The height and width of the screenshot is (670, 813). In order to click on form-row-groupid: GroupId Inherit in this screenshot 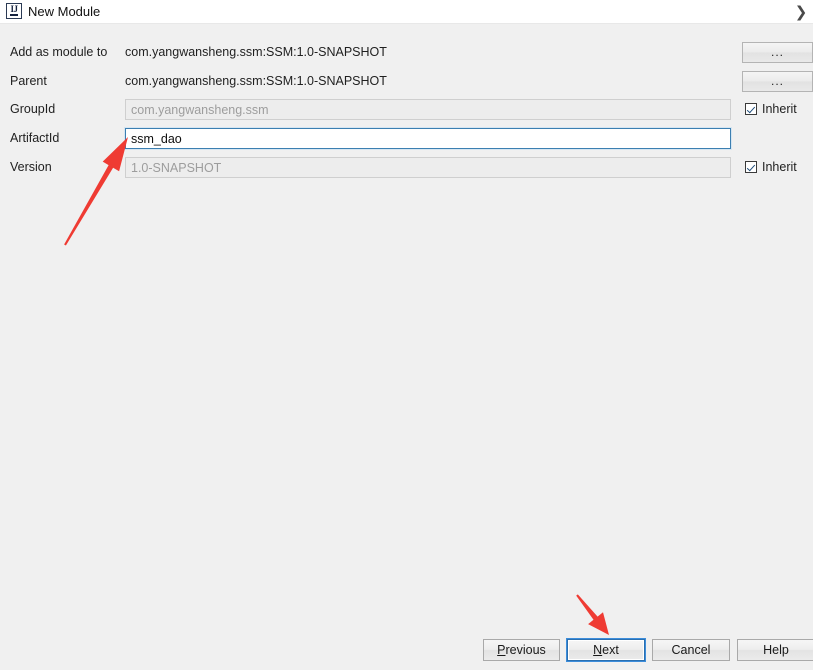, I will do `click(406, 106)`.